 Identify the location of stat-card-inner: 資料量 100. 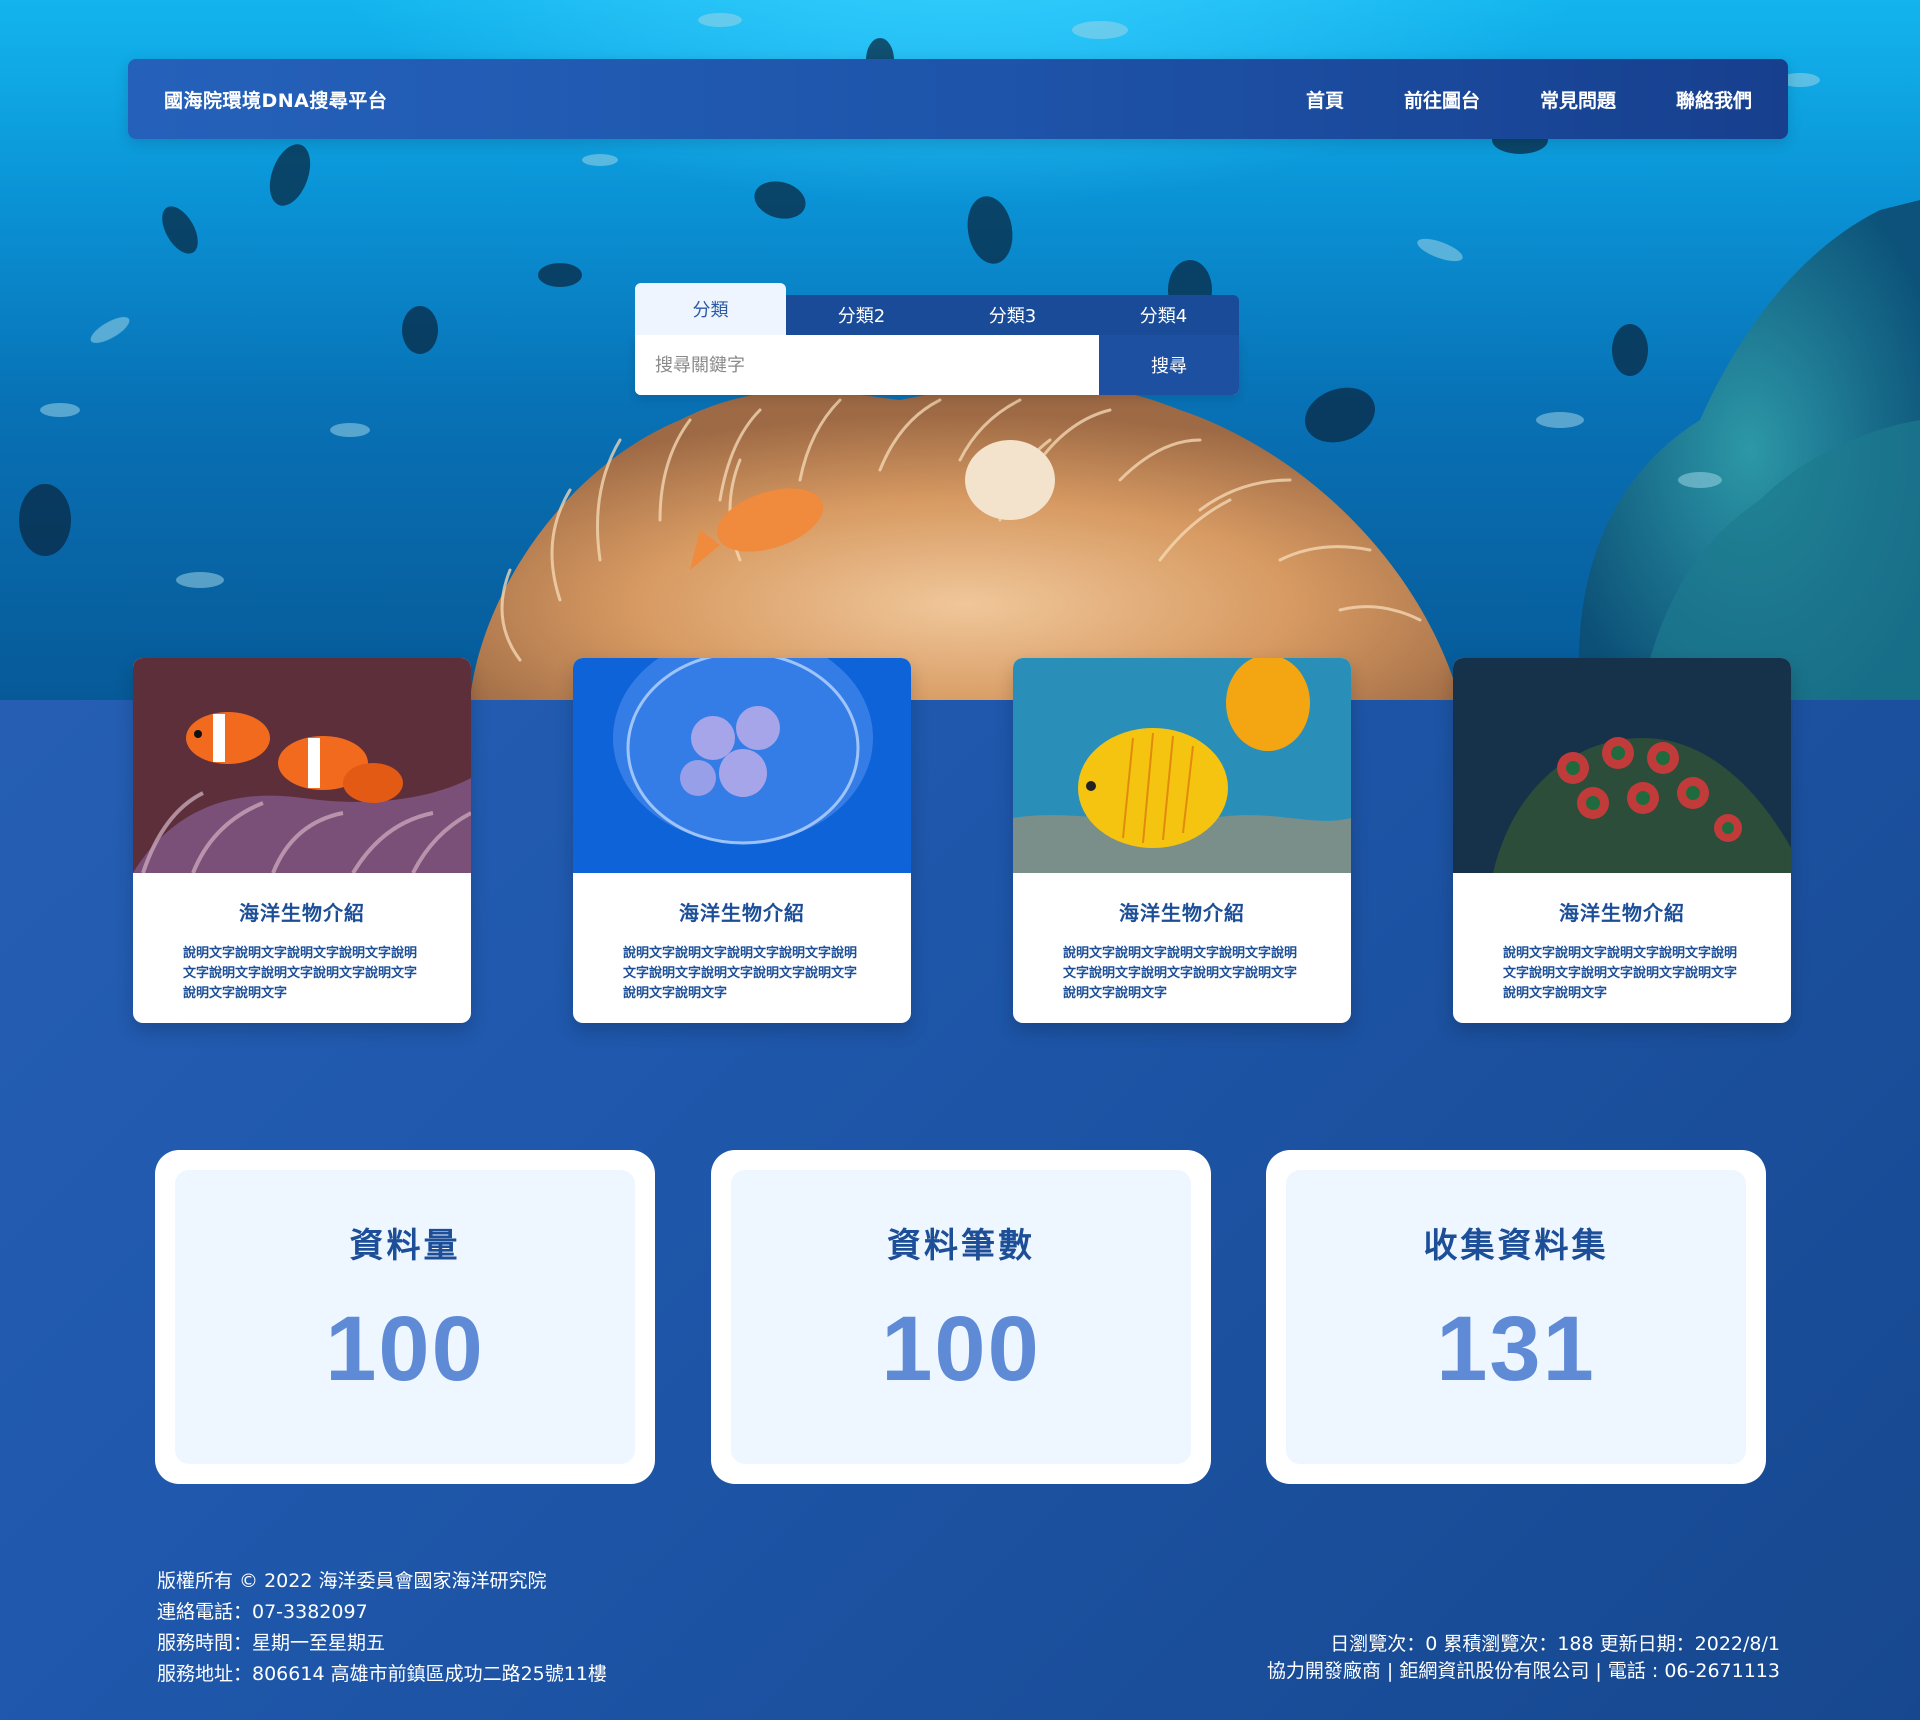
(405, 1317).